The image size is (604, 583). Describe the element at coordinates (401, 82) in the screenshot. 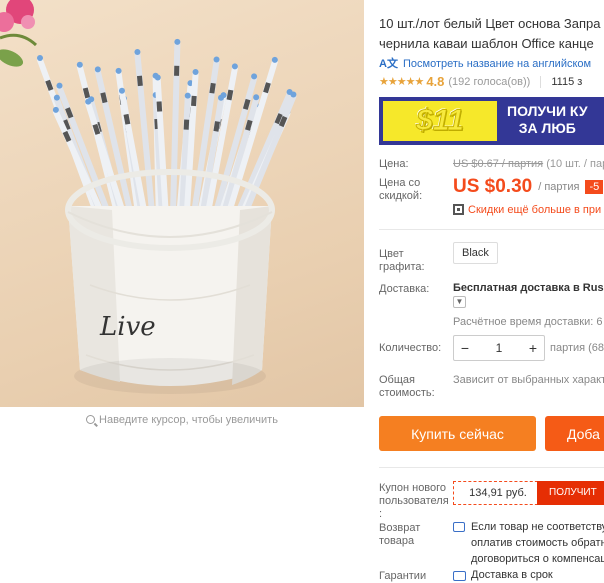

I see `rating-stars-icon: ★★★★★` at that location.